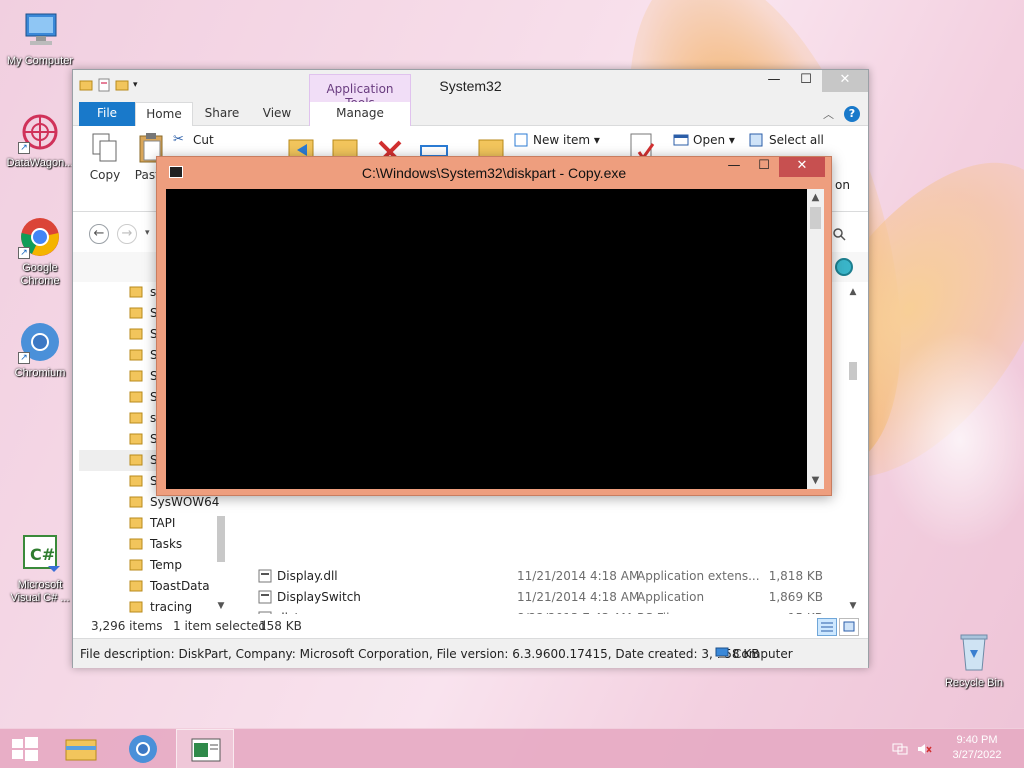 The image size is (1024, 768). I want to click on new-item-button: New item ▾, so click(556, 140).